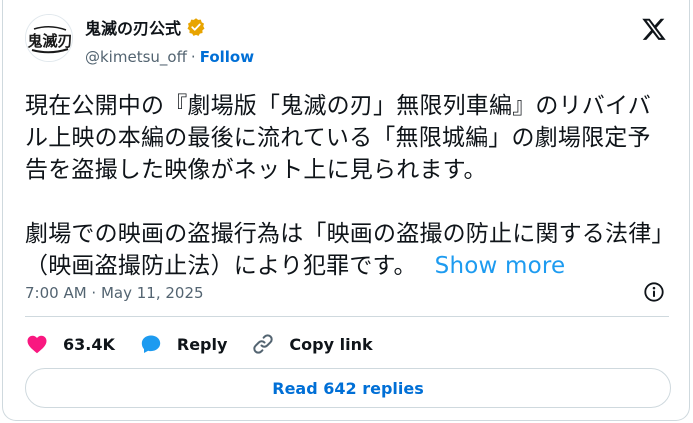  I want to click on action-bar: 63.4K Reply Copy link, so click(211, 344).